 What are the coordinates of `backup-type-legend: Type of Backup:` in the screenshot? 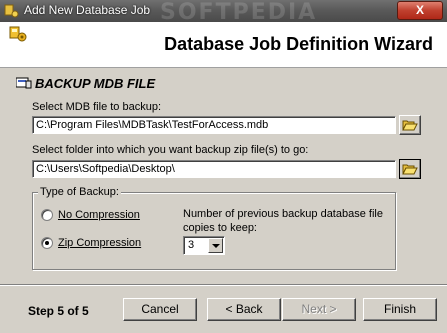 It's located at (79, 192).